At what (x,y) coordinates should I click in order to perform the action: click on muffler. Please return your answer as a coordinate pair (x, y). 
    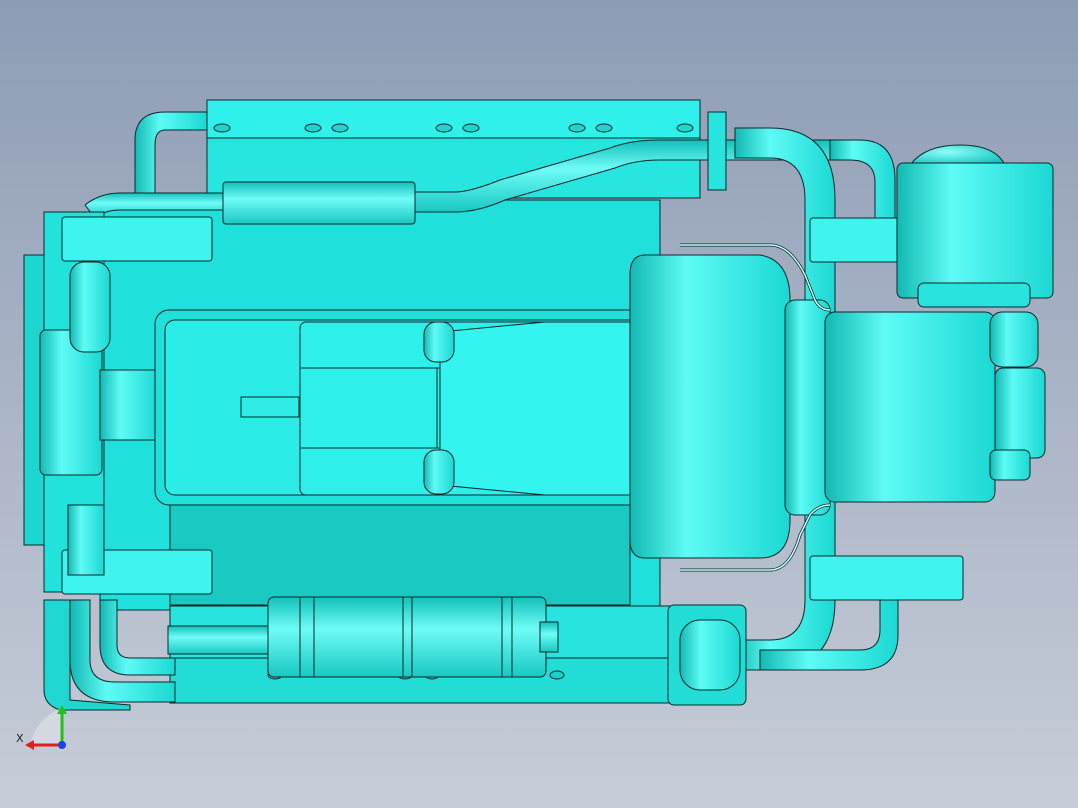
    Looking at the image, I should click on (407, 637).